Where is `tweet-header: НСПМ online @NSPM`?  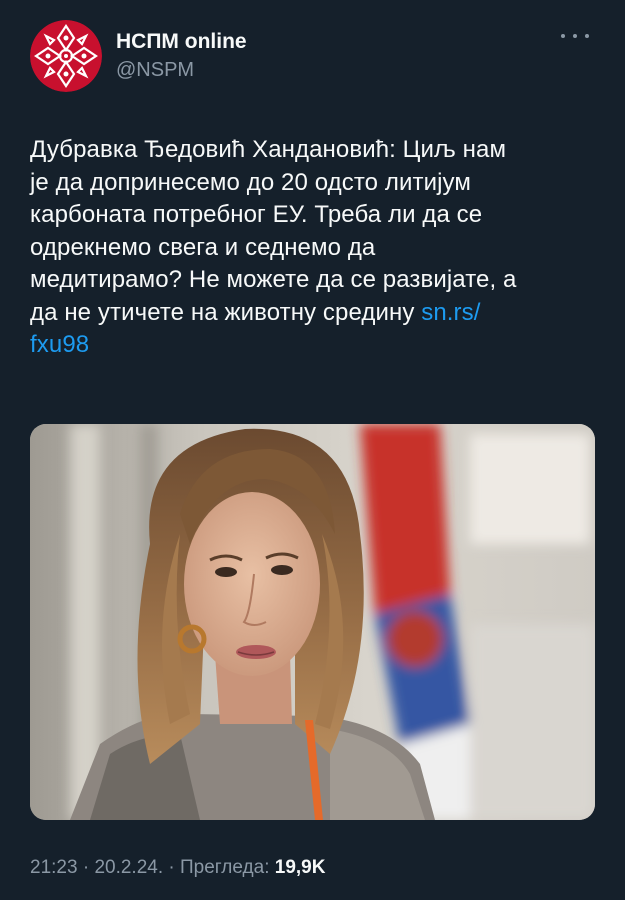 tweet-header: НСПМ online @NSPM is located at coordinates (312, 60).